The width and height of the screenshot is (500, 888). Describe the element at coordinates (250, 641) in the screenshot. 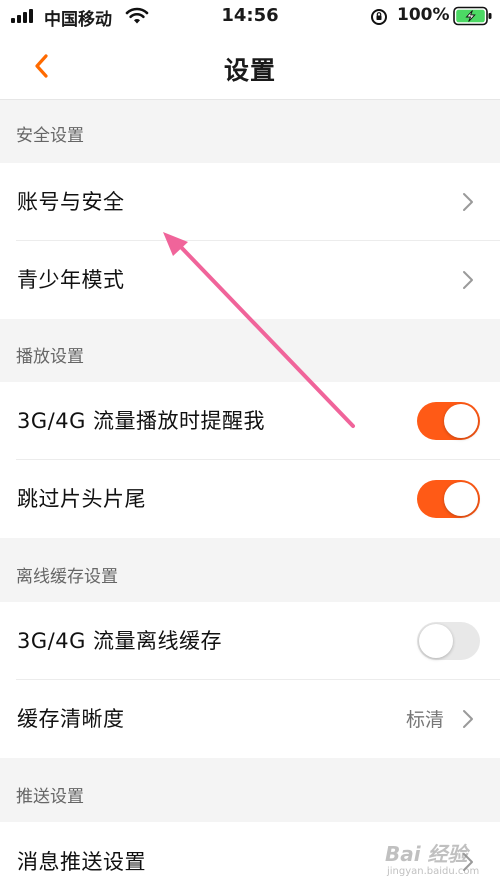

I see `cellular-offline-cache-row: 3G/4G 流量离线缓存` at that location.